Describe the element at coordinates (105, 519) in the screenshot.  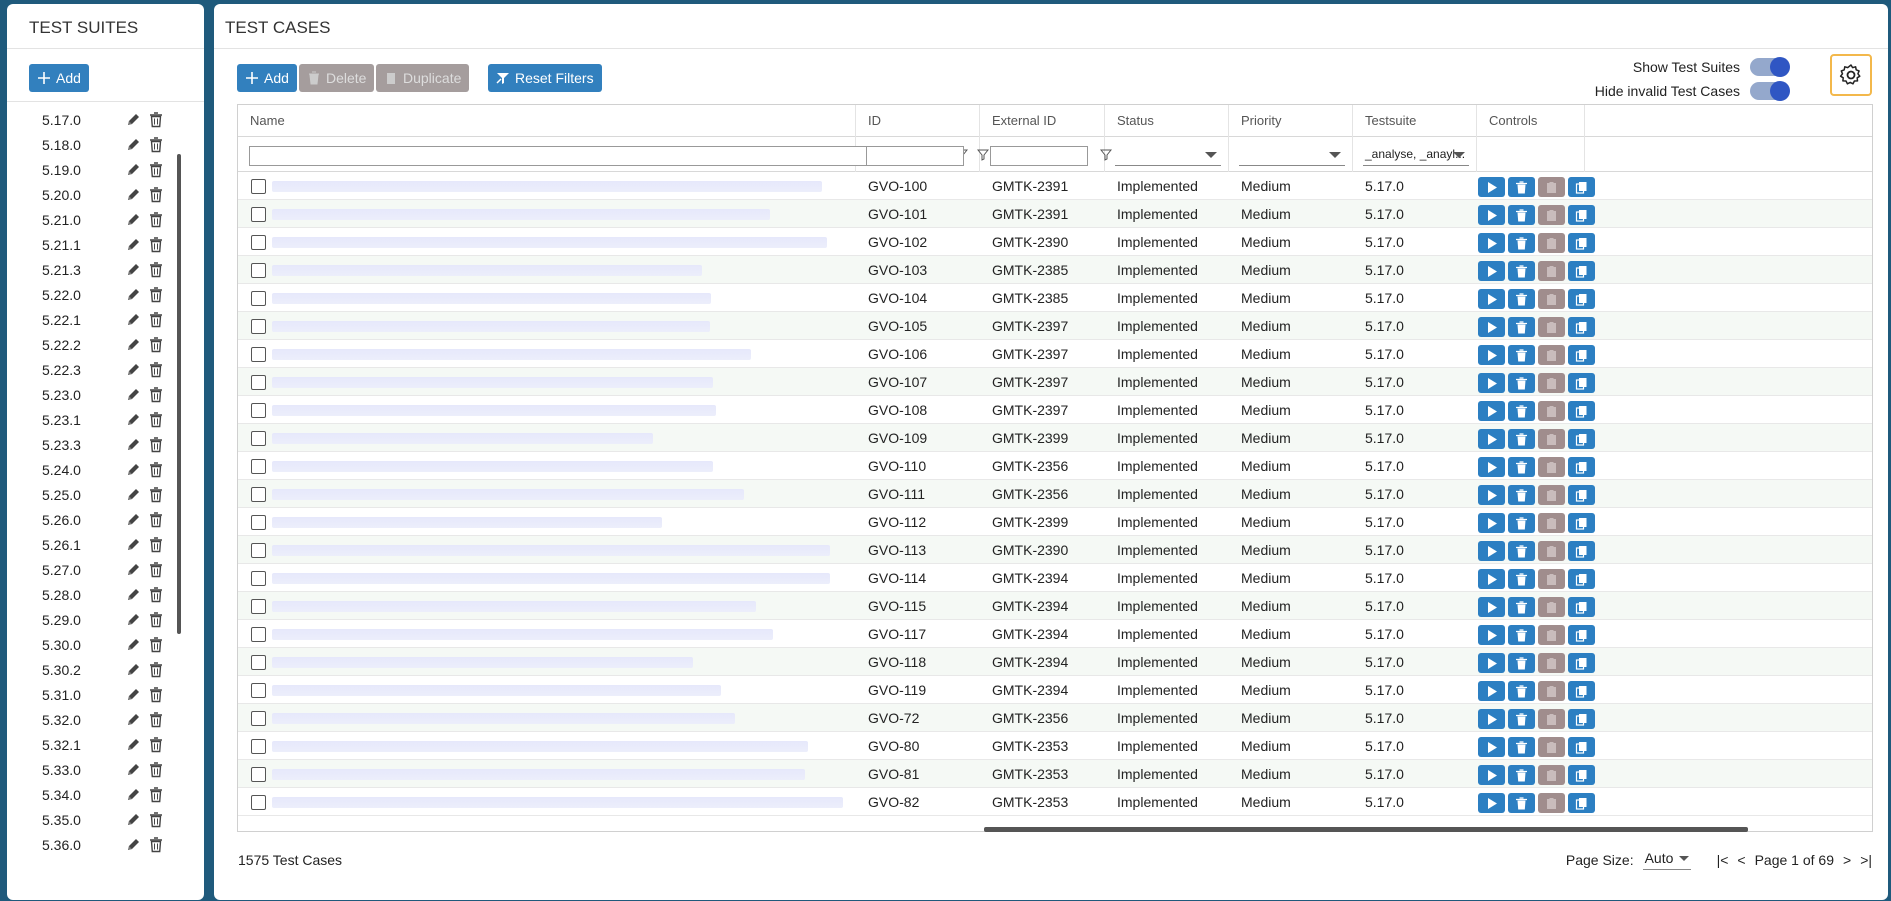
I see `suite-list-item: 5.26.0` at that location.